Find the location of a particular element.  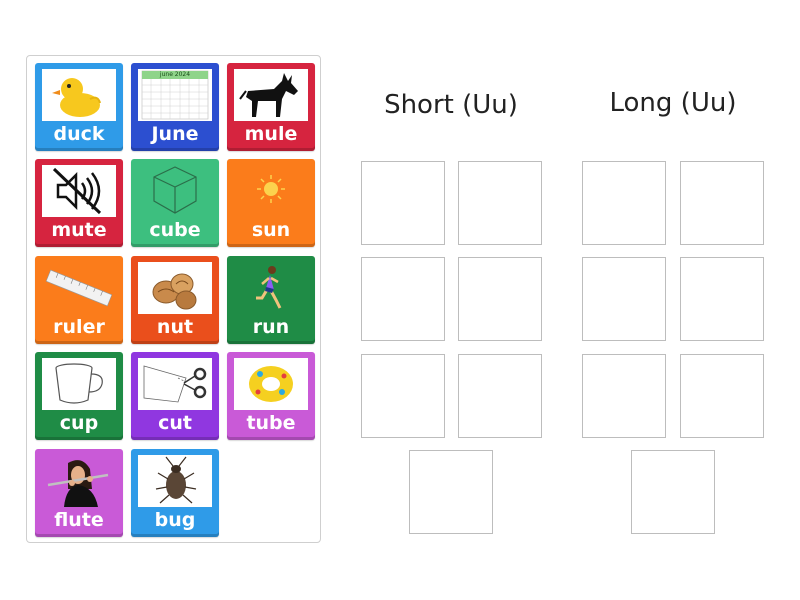

card-flute: flute is located at coordinates (79, 493).